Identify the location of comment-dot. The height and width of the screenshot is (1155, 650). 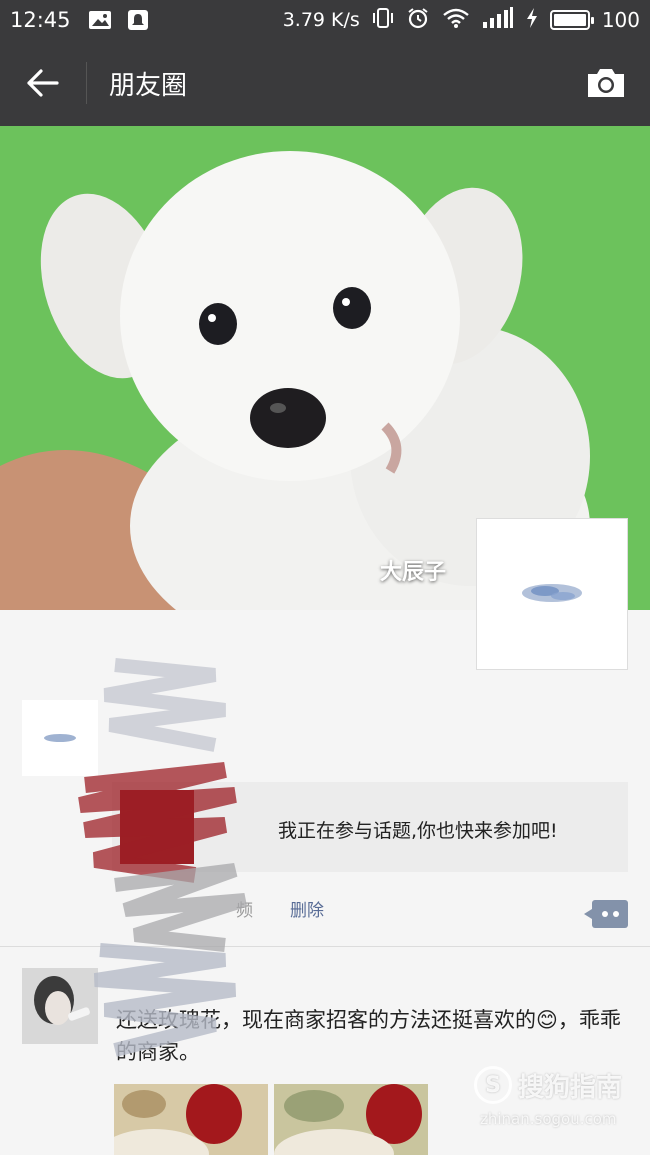
(615, 914).